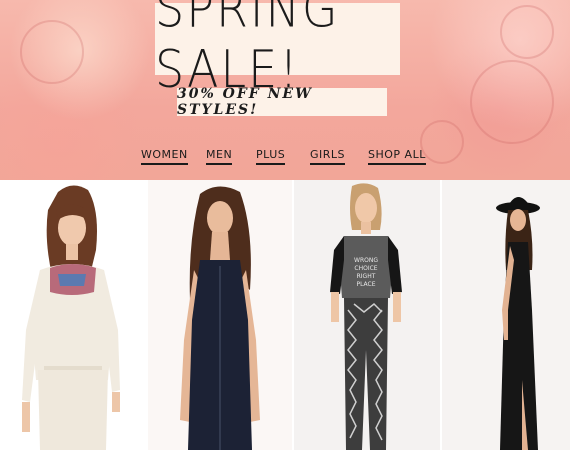  I want to click on product-image-navy-dress, so click(220, 318).